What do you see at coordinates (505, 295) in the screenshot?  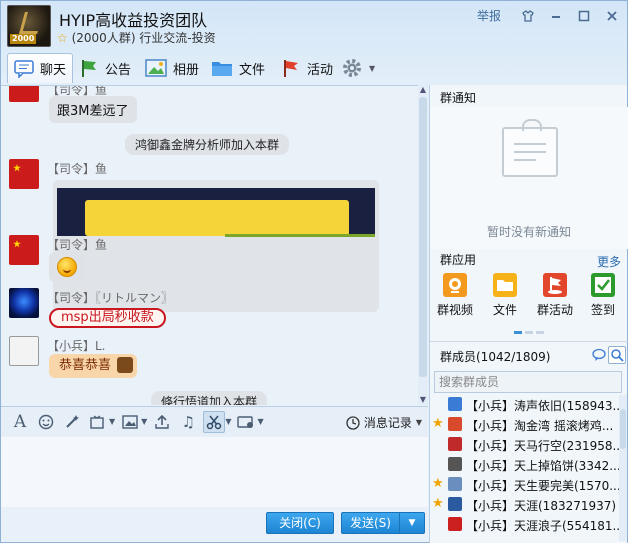 I see `app-files: 文件` at bounding box center [505, 295].